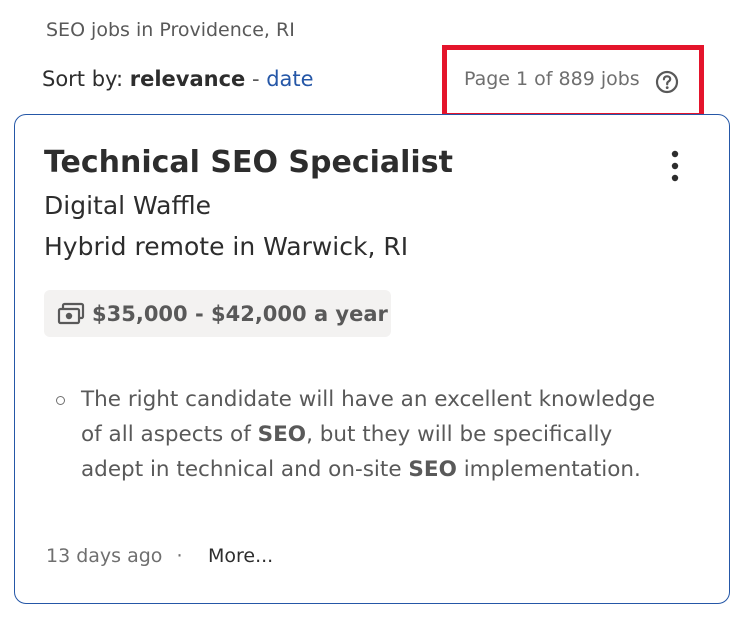 This screenshot has width=746, height=621. I want to click on sort-control: Sort by: relevance - date, so click(178, 79).